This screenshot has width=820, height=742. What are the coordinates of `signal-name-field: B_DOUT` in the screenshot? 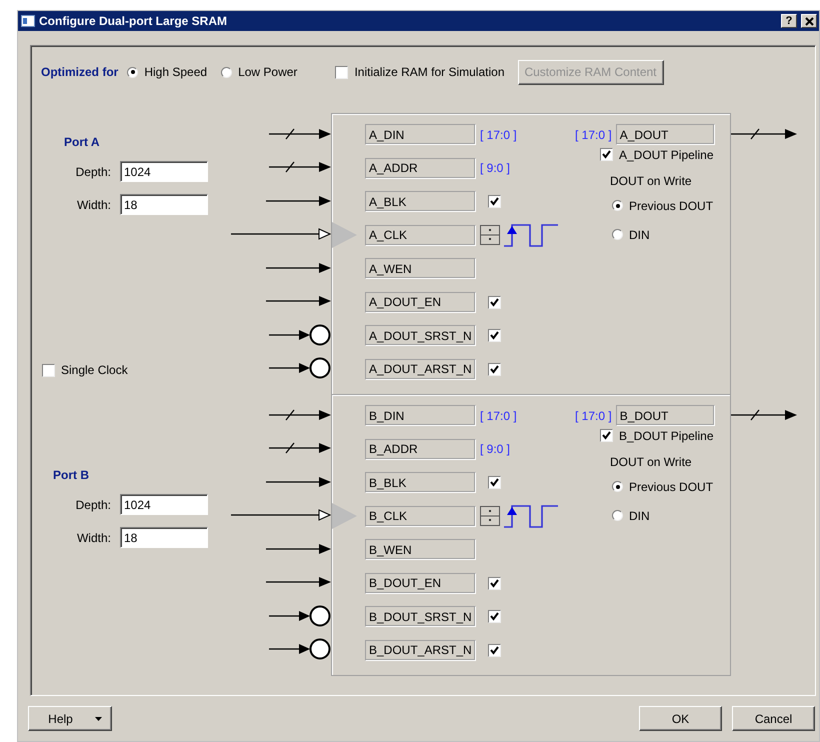 It's located at (665, 415).